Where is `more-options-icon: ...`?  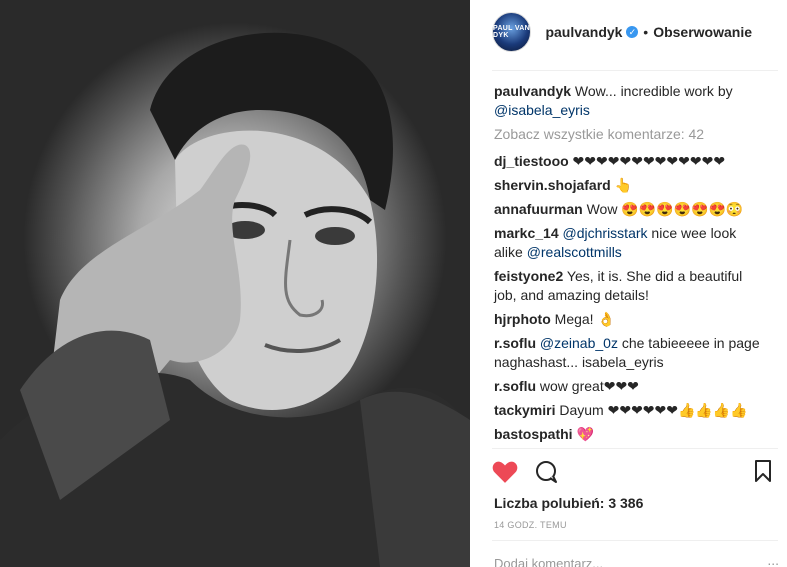
more-options-icon: ... is located at coordinates (773, 559).